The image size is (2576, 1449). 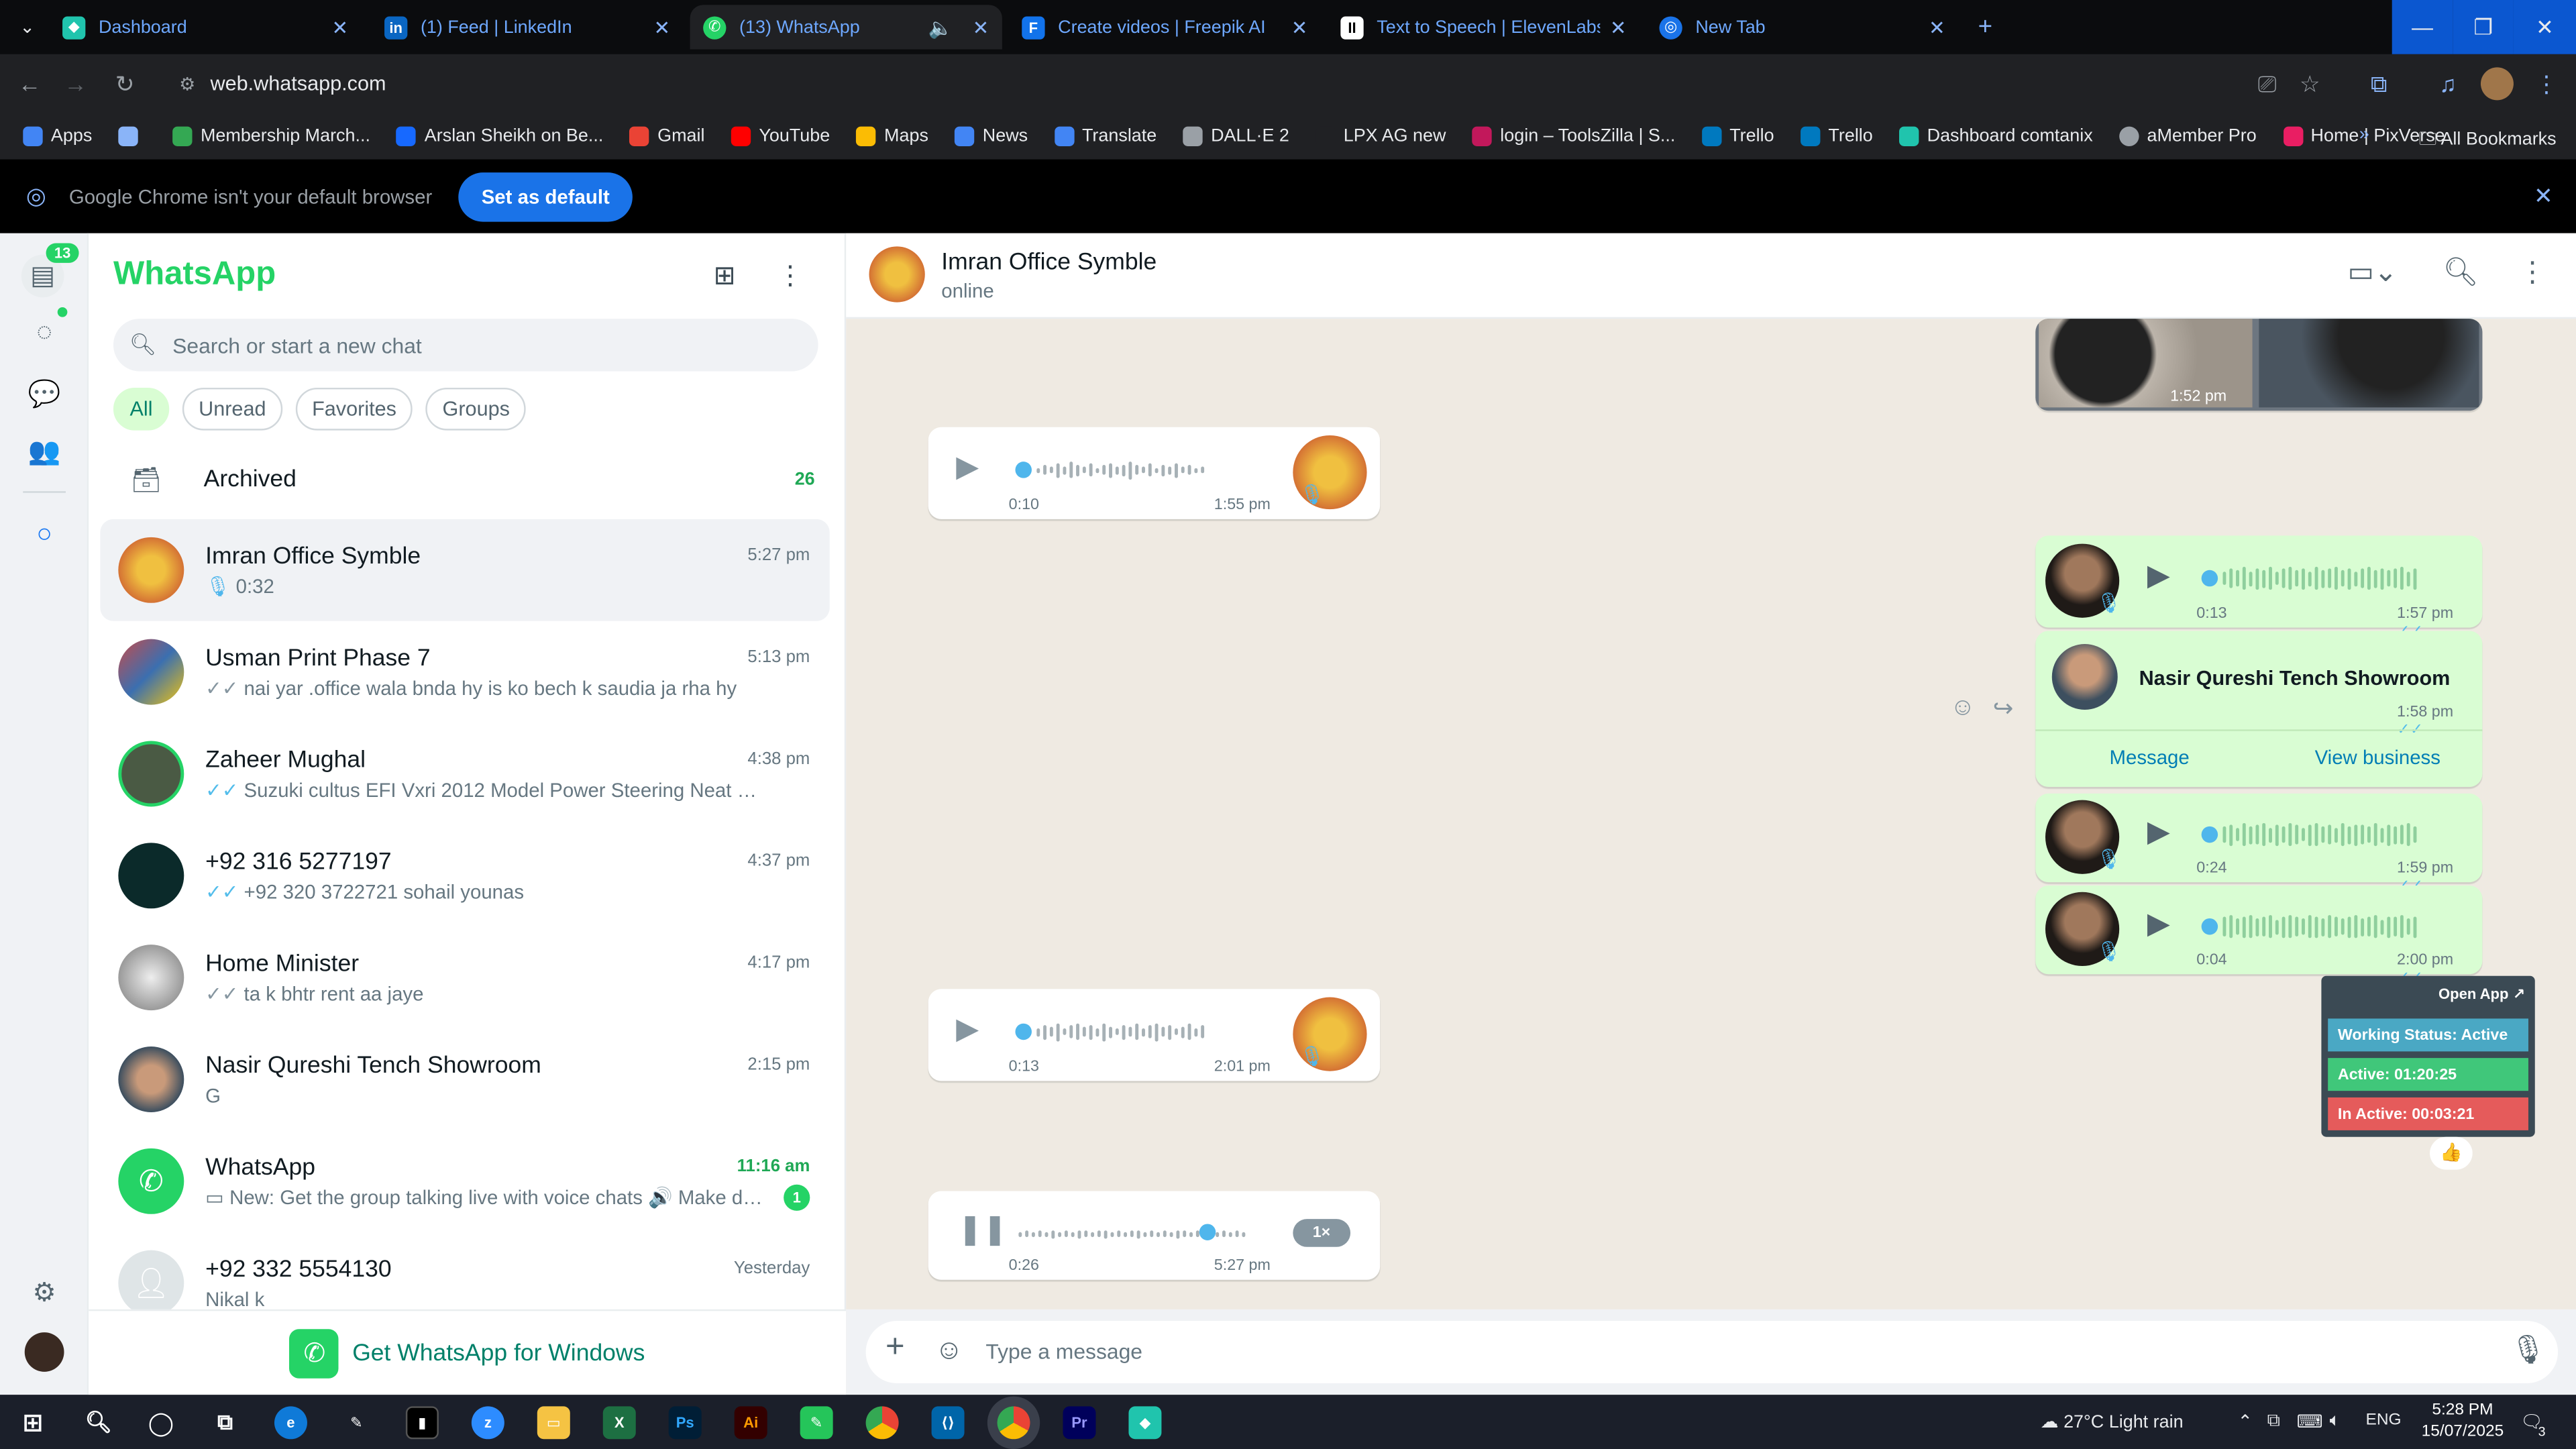 I want to click on back-arrow-icon: ←, so click(x=29, y=83).